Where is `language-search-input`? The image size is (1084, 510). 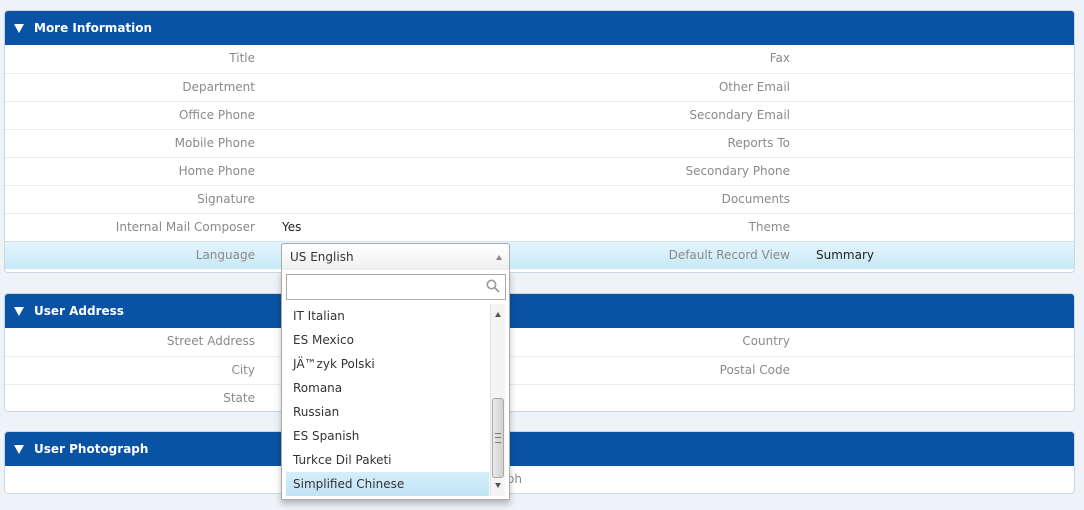 language-search-input is located at coordinates (388, 288).